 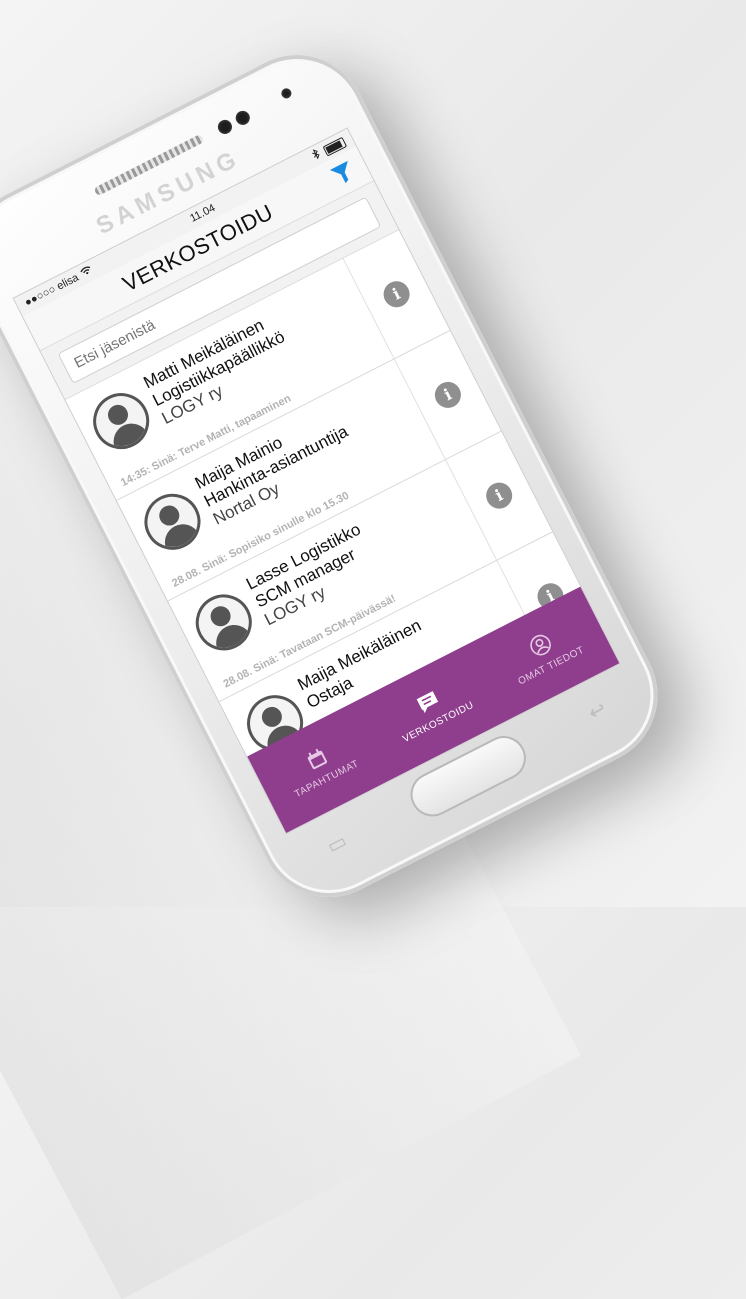 I want to click on back-icon: ↩, so click(x=598, y=711).